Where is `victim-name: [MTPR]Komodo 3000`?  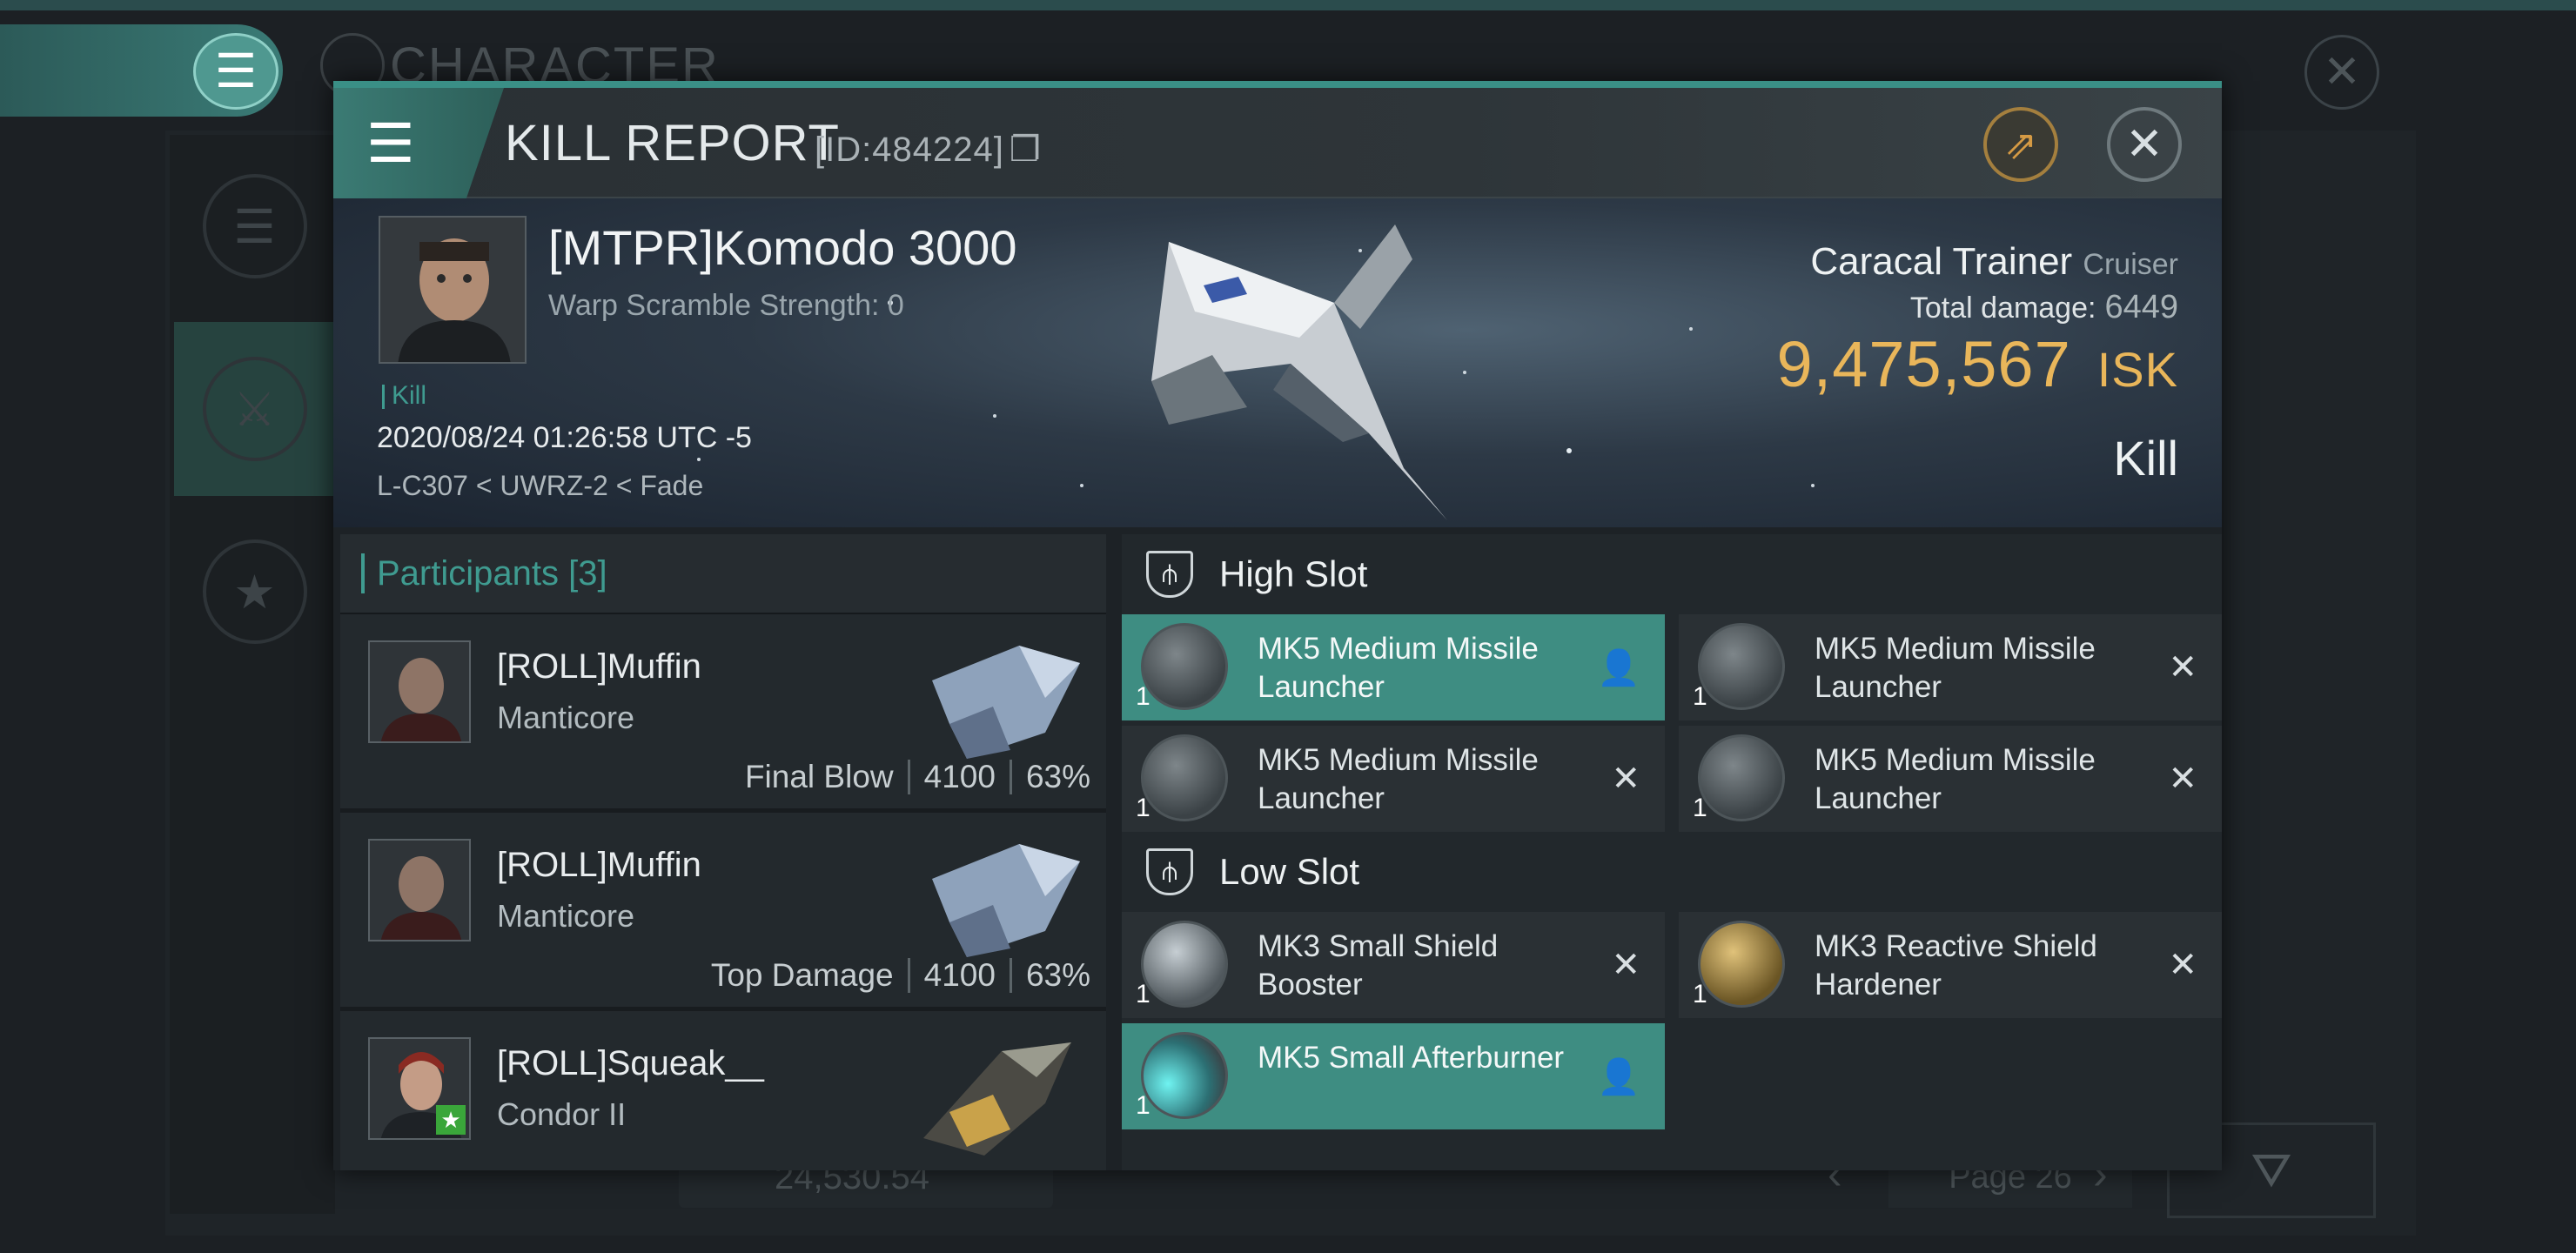
victim-name: [MTPR]Komodo 3000 is located at coordinates (782, 247).